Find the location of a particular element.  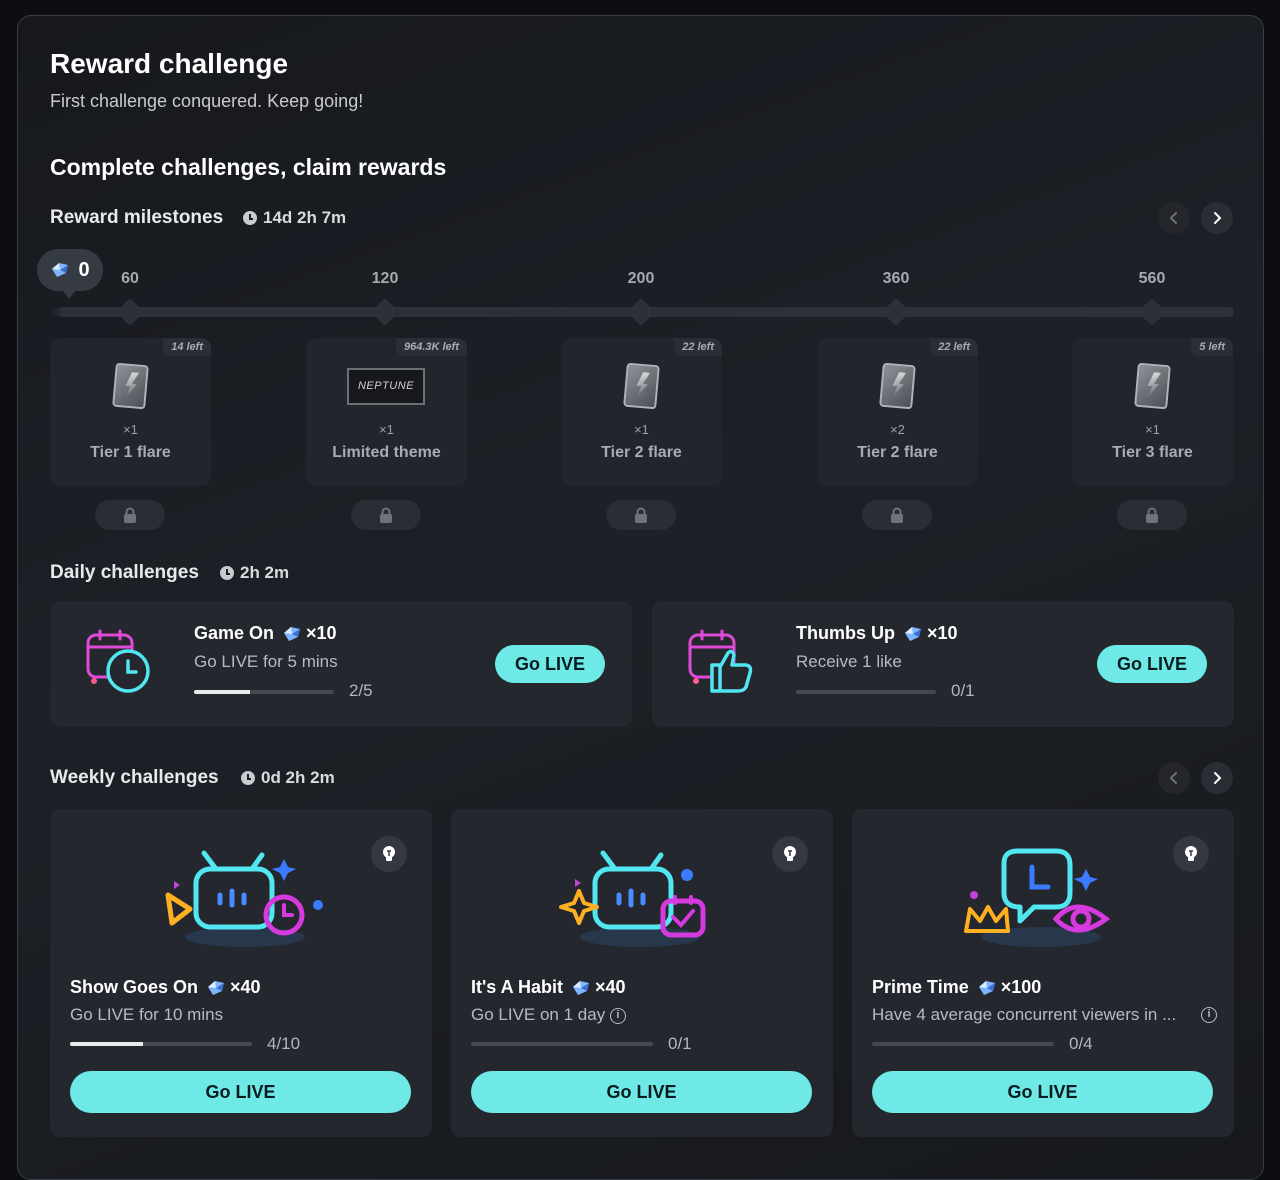

challenge-name: Prime Time is located at coordinates (920, 987).